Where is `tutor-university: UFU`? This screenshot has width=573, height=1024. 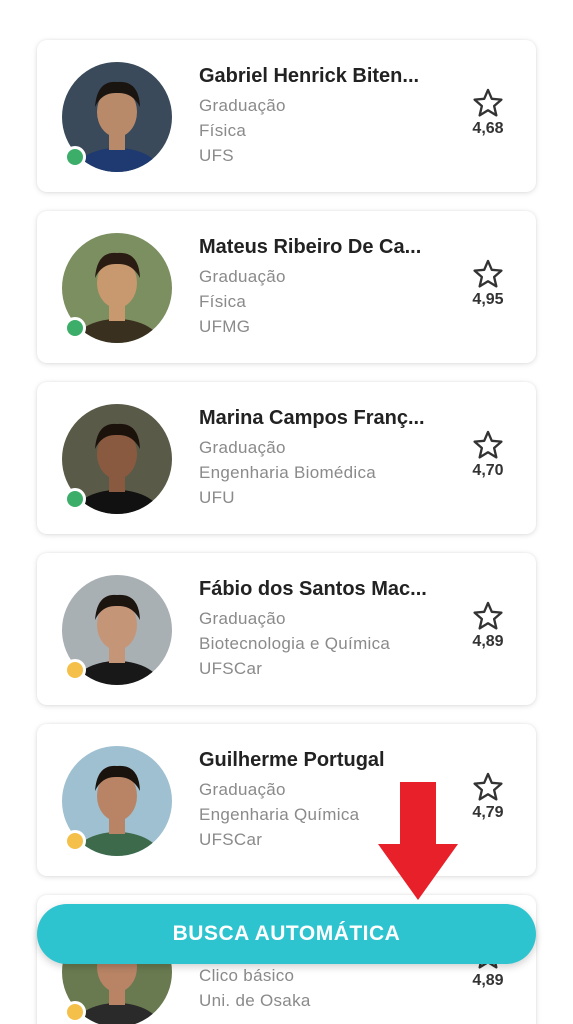 tutor-university: UFU is located at coordinates (217, 497).